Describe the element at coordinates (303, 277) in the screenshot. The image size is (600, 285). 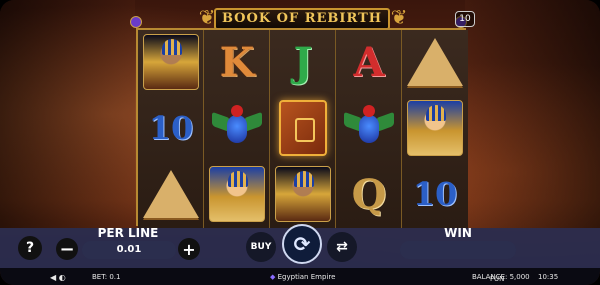
I see `game-name: ◆ Egyptian Empire` at that location.